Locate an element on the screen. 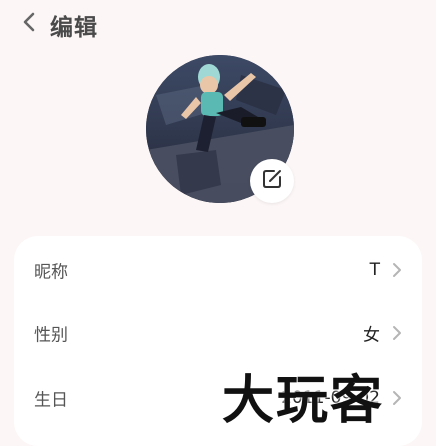  watermark-logo: 大玩客 is located at coordinates (303, 401).